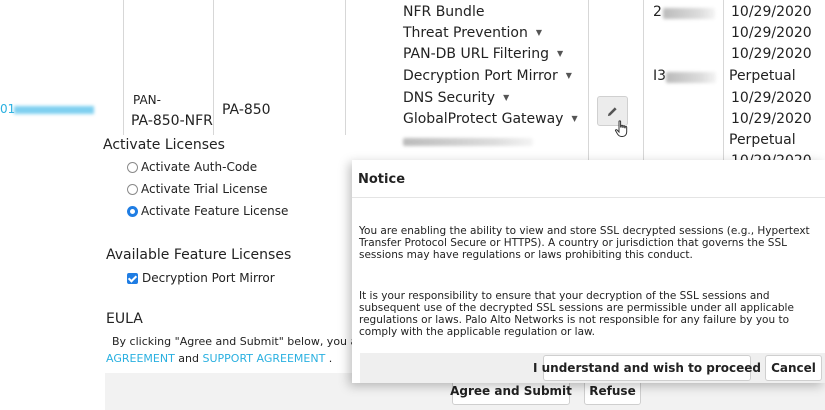  What do you see at coordinates (164, 145) in the screenshot?
I see `activate-licenses-title: Activate Licenses` at bounding box center [164, 145].